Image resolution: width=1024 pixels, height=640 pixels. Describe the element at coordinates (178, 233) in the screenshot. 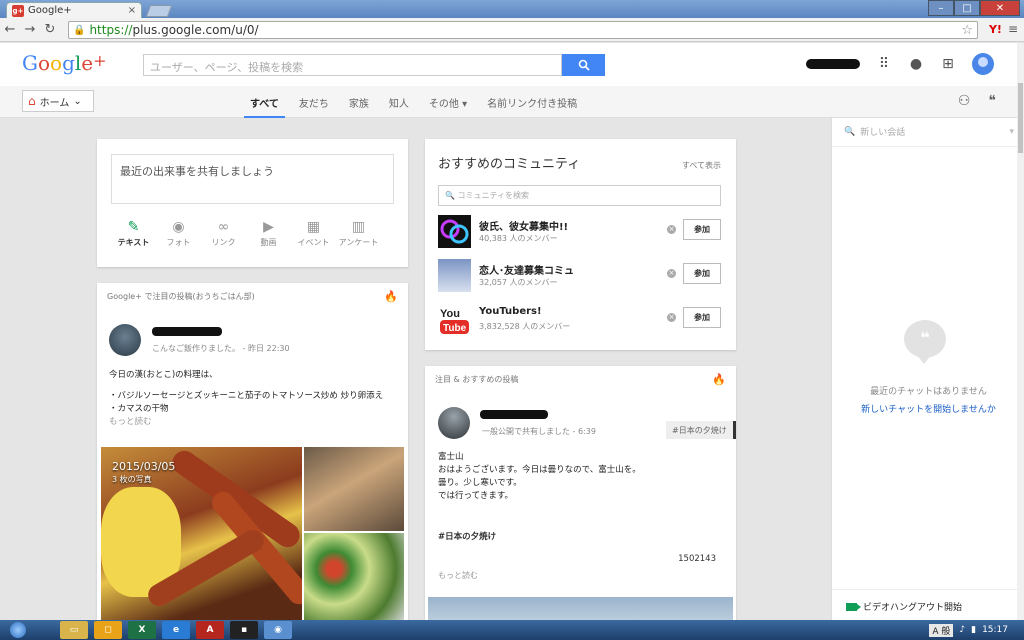

I see `share-photo-button: ◉ フォト` at that location.